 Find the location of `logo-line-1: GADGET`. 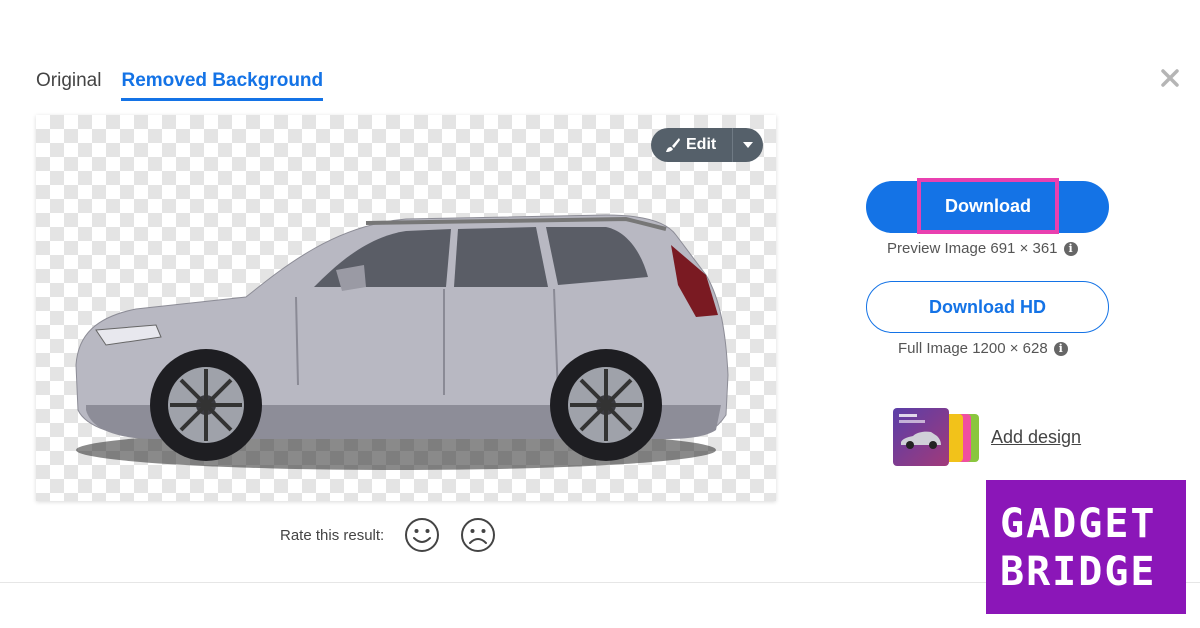

logo-line-1: GADGET is located at coordinates (1078, 524).